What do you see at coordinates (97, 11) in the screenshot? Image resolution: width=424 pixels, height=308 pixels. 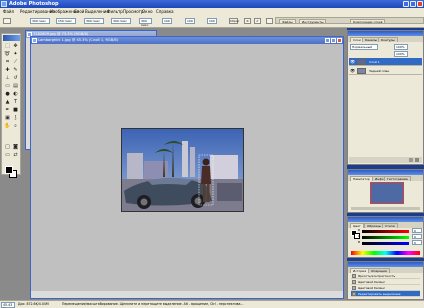 I see `menu-select: Выделение` at bounding box center [97, 11].